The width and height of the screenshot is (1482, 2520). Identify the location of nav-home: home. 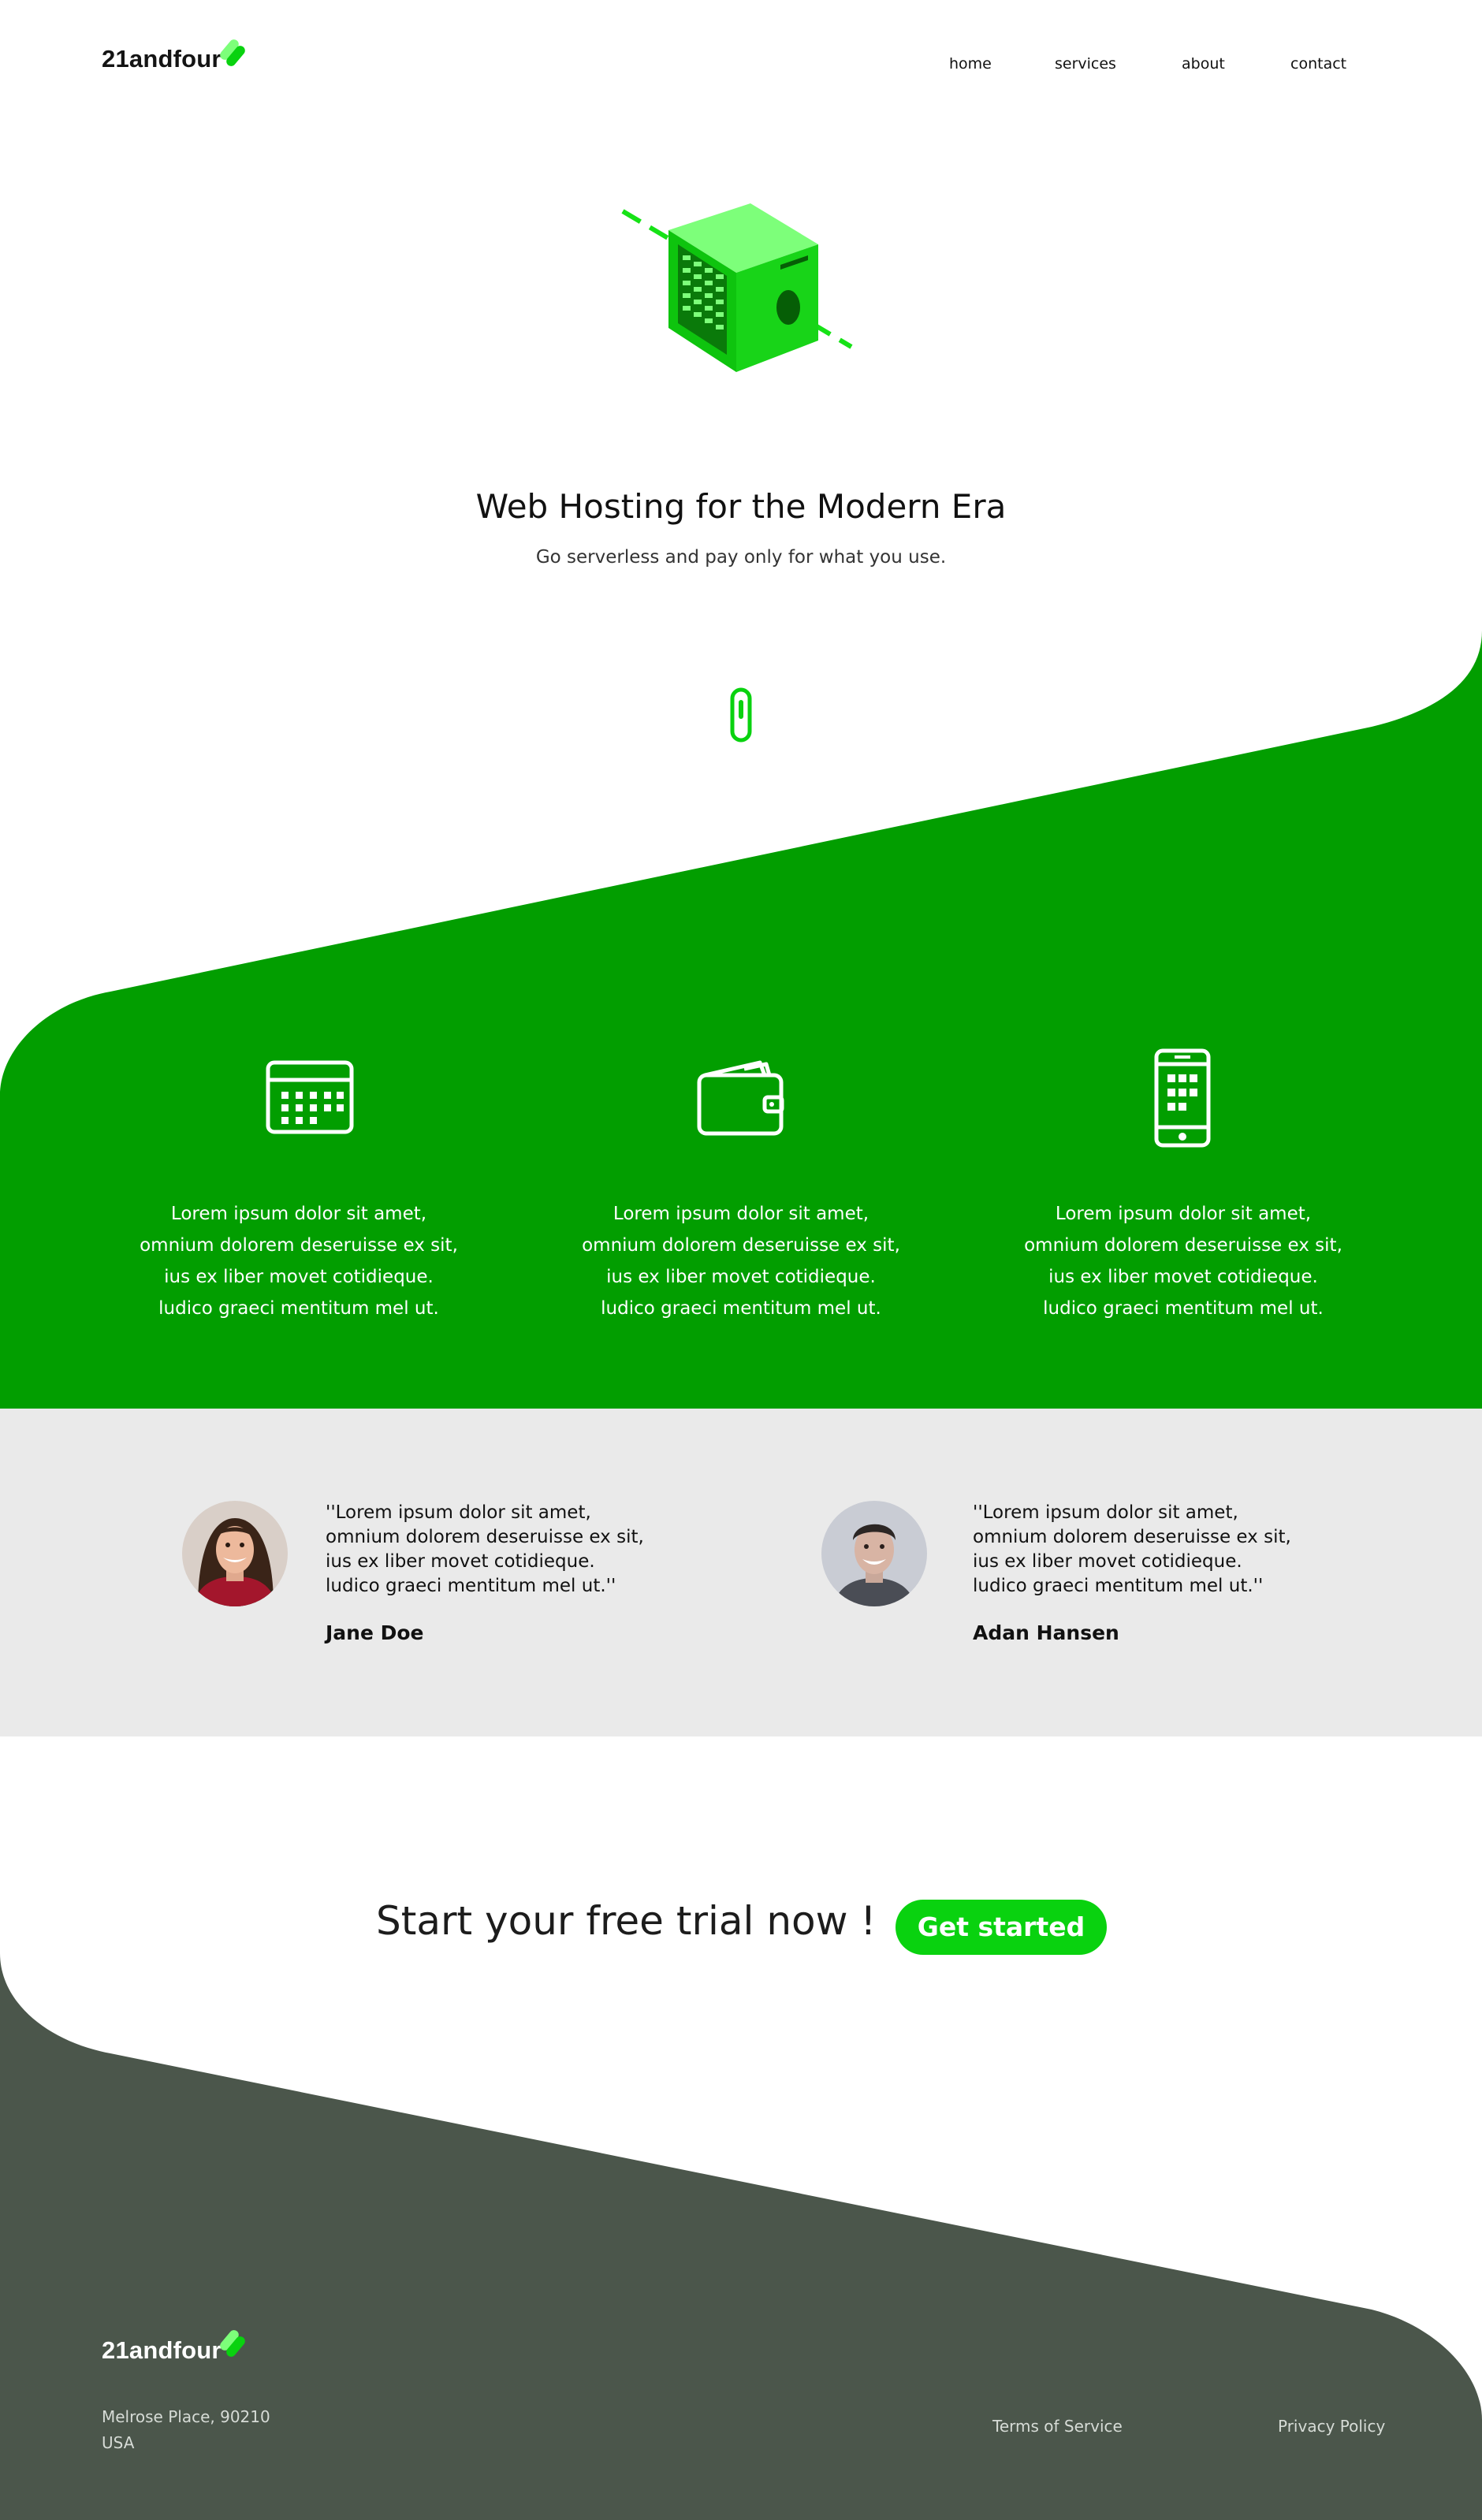
(970, 64).